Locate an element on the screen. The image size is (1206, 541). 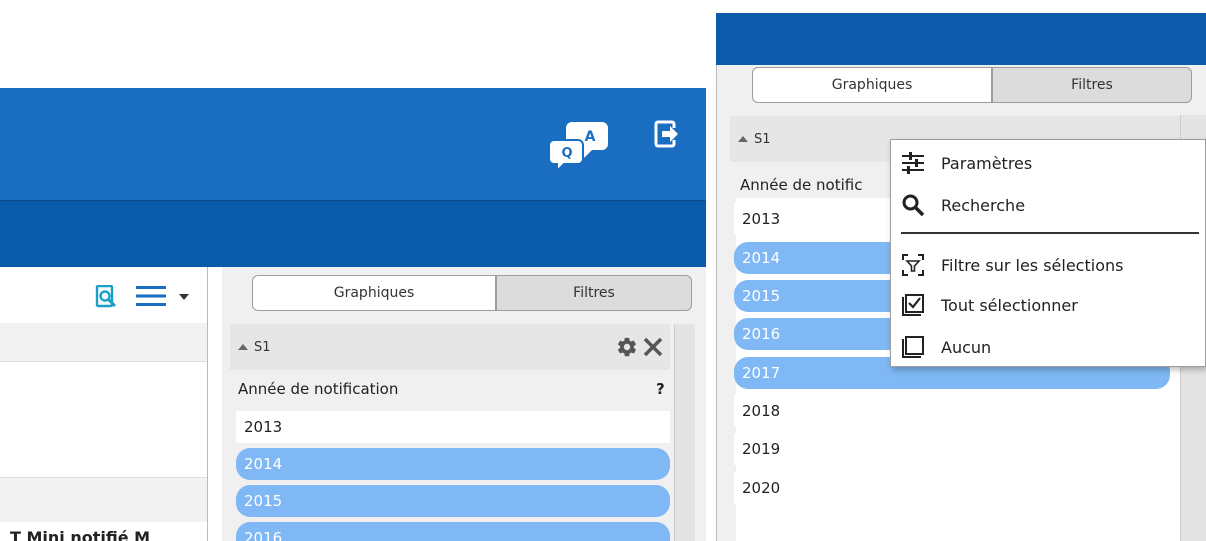
right-panel-tabs: Graphiques Filtres is located at coordinates (972, 85).